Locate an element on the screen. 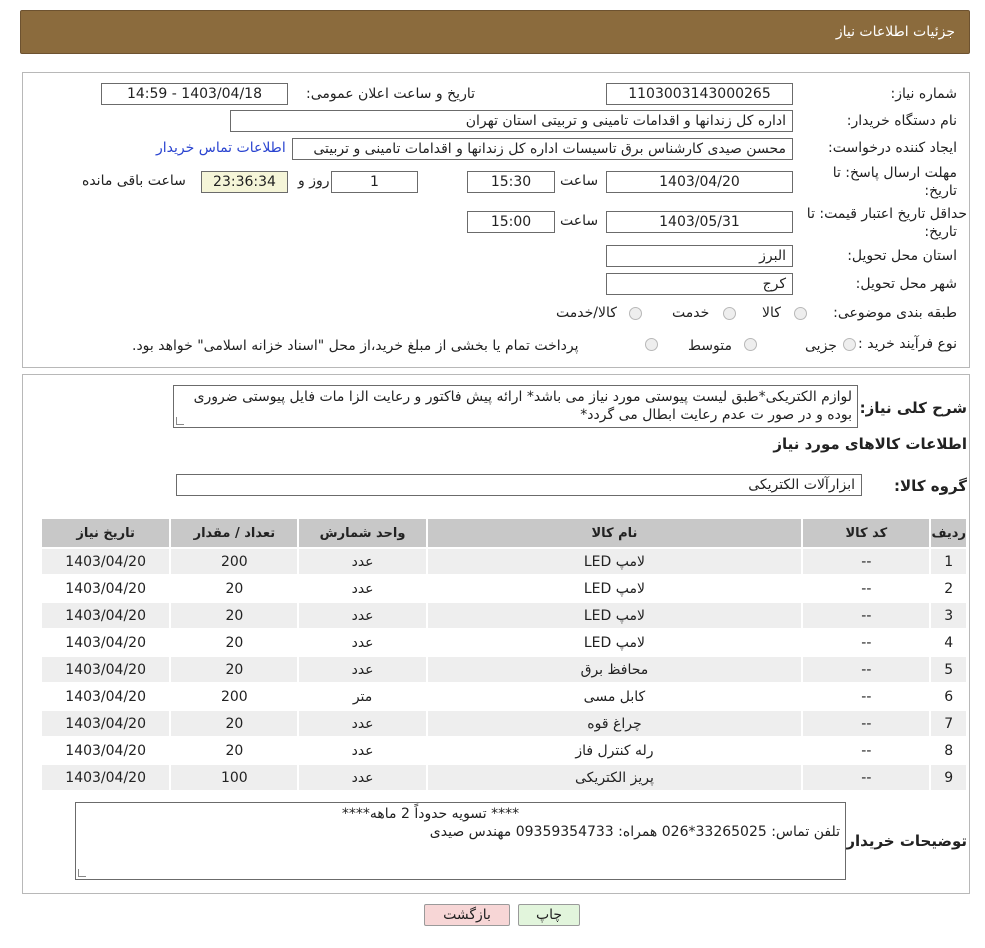 The width and height of the screenshot is (985, 948). process-radio-minor is located at coordinates (849, 344).